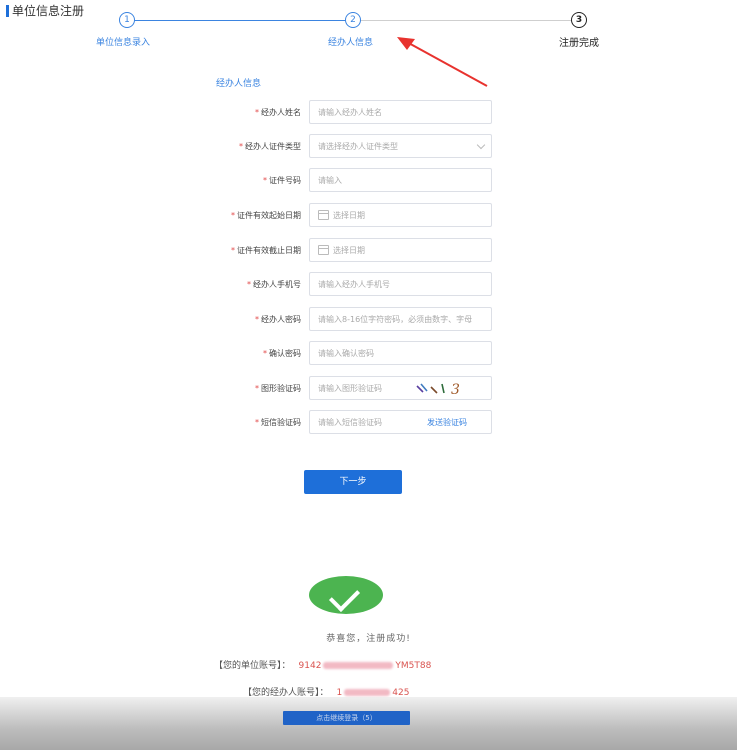 This screenshot has width=737, height=750. I want to click on form-row-sms: *短信验证码 发送验证码, so click(368, 423).